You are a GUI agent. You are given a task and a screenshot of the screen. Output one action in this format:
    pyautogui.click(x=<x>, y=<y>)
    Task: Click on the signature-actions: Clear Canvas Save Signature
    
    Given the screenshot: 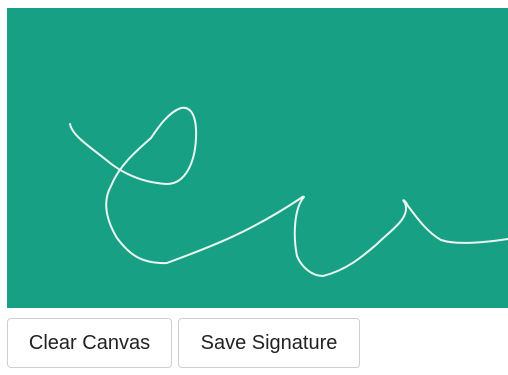 What is the action you would take?
    pyautogui.click(x=183, y=343)
    